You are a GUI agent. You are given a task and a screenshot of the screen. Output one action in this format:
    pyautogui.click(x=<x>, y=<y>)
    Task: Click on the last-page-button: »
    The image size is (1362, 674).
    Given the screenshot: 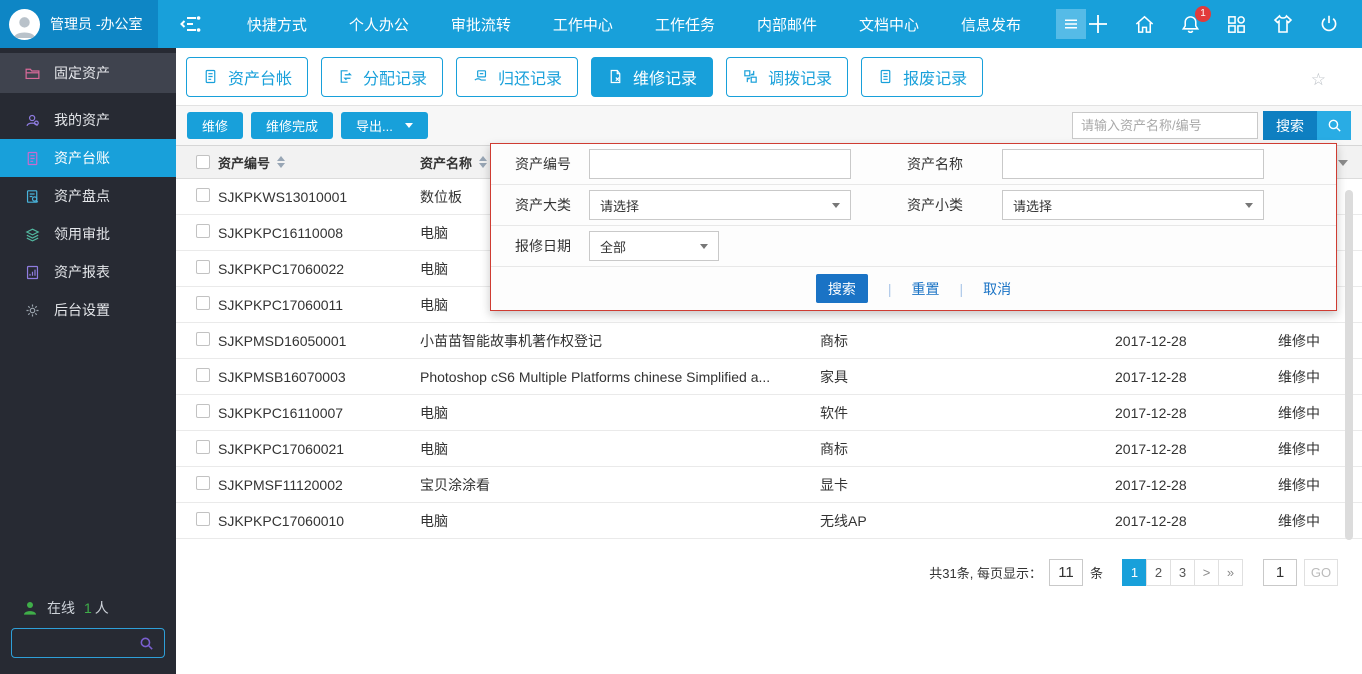 What is the action you would take?
    pyautogui.click(x=1230, y=572)
    